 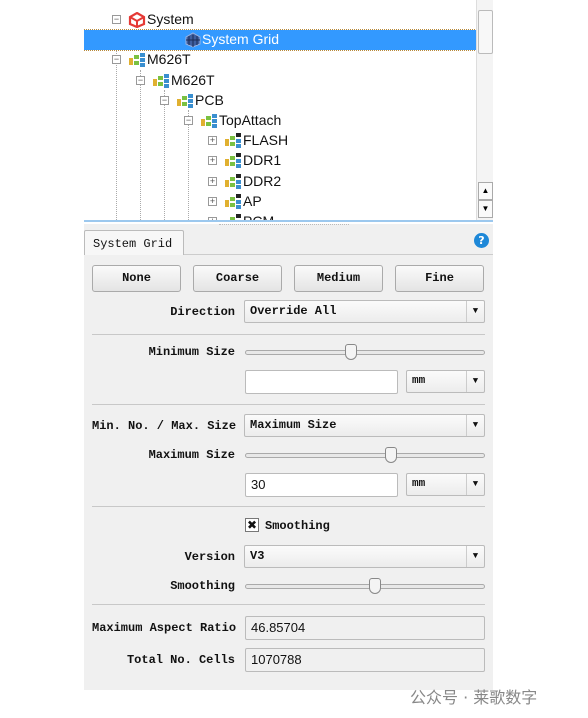 What do you see at coordinates (321, 382) in the screenshot?
I see `minimum-size-input` at bounding box center [321, 382].